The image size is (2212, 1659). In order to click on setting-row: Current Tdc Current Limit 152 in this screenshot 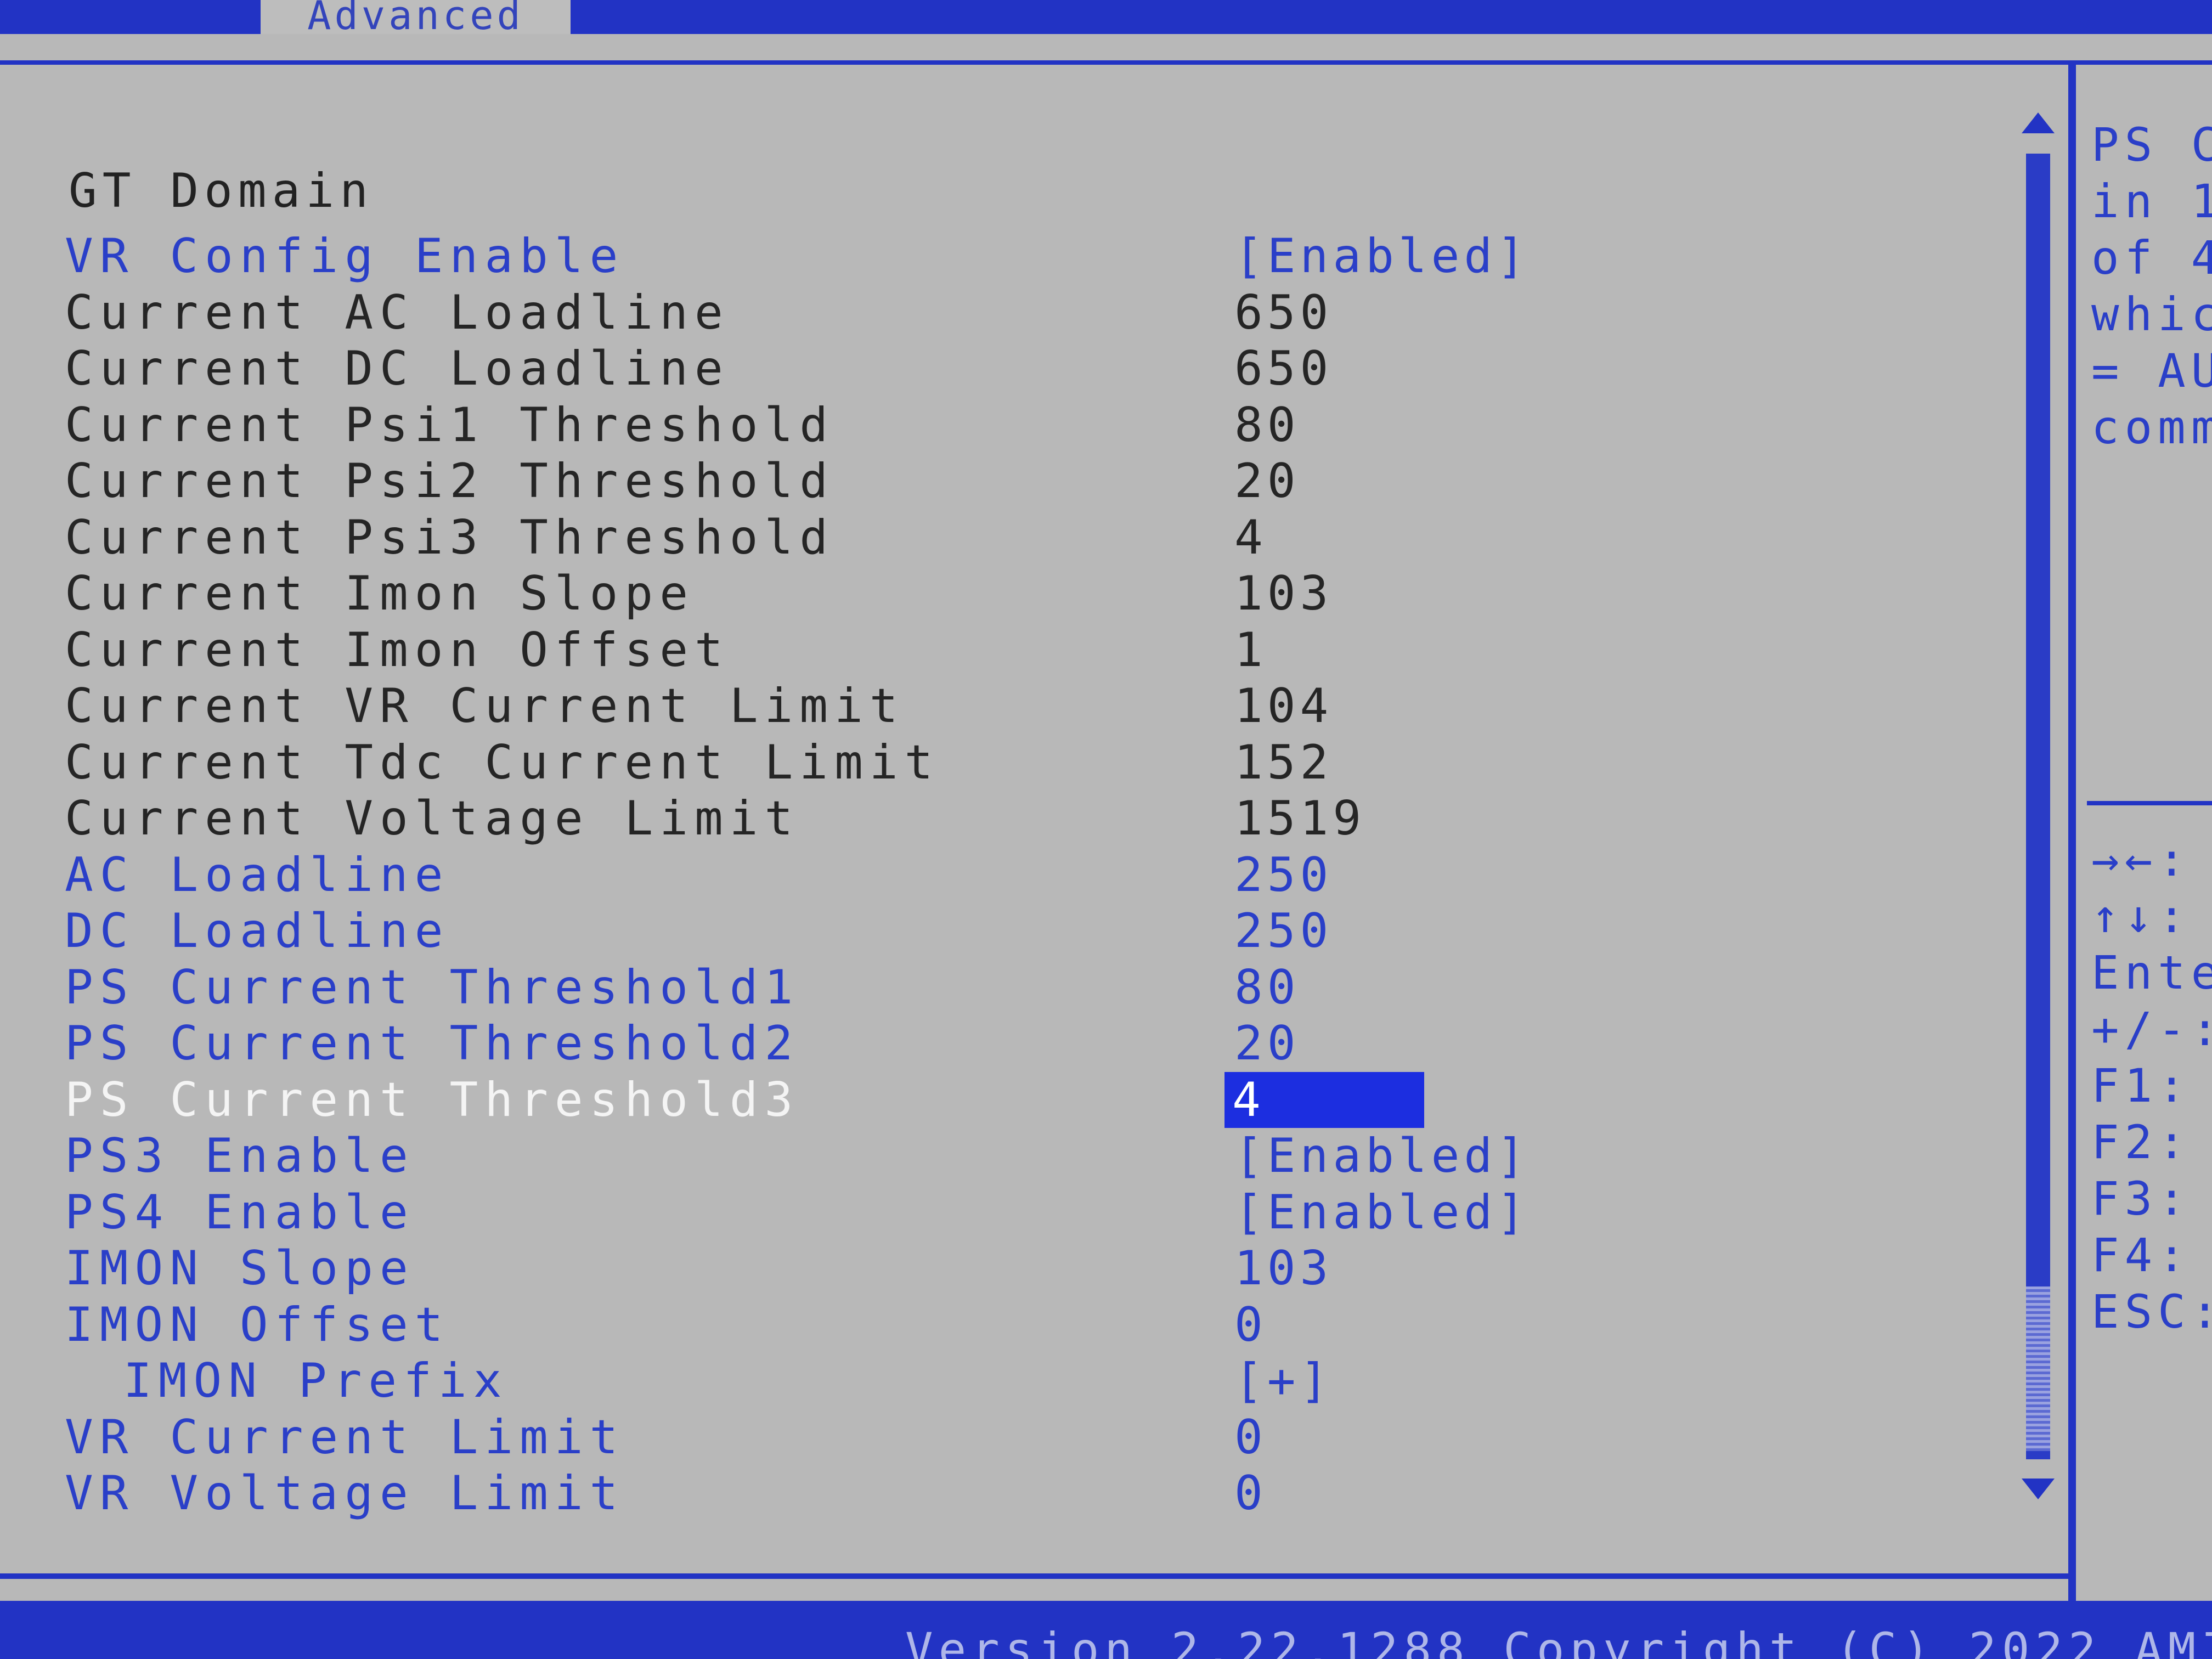, I will do `click(1001, 763)`.